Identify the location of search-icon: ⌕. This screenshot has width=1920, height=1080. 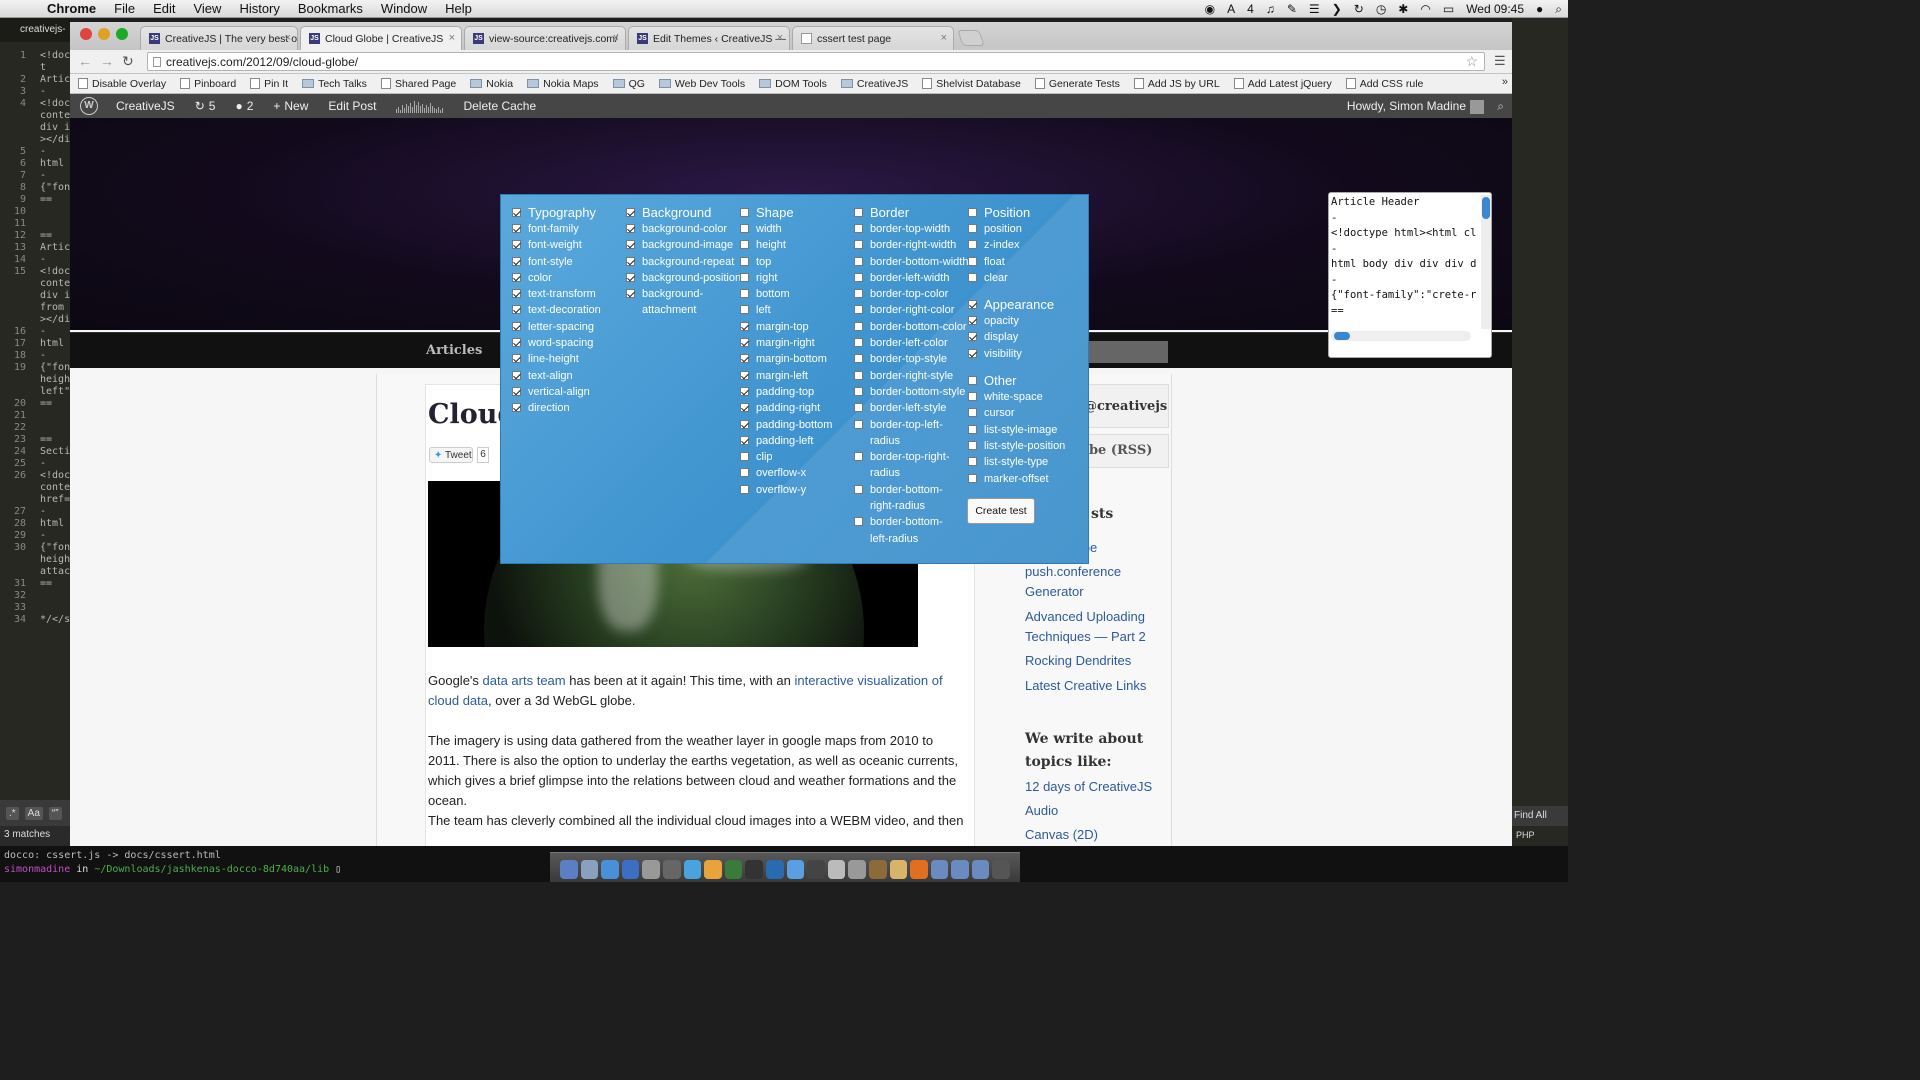
(1500, 106).